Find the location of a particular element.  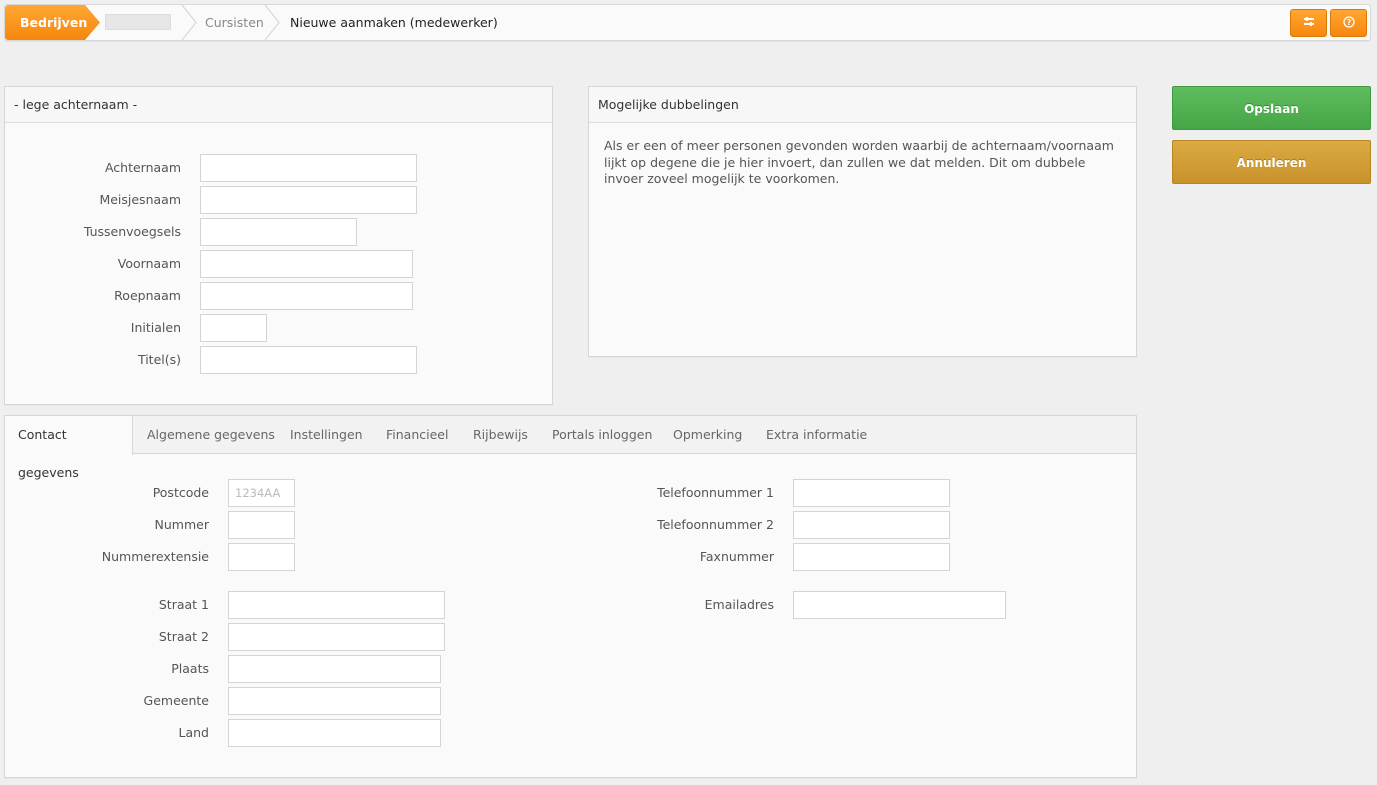

duplicates-panel-title: Mogelijke dubbelingen is located at coordinates (862, 105).